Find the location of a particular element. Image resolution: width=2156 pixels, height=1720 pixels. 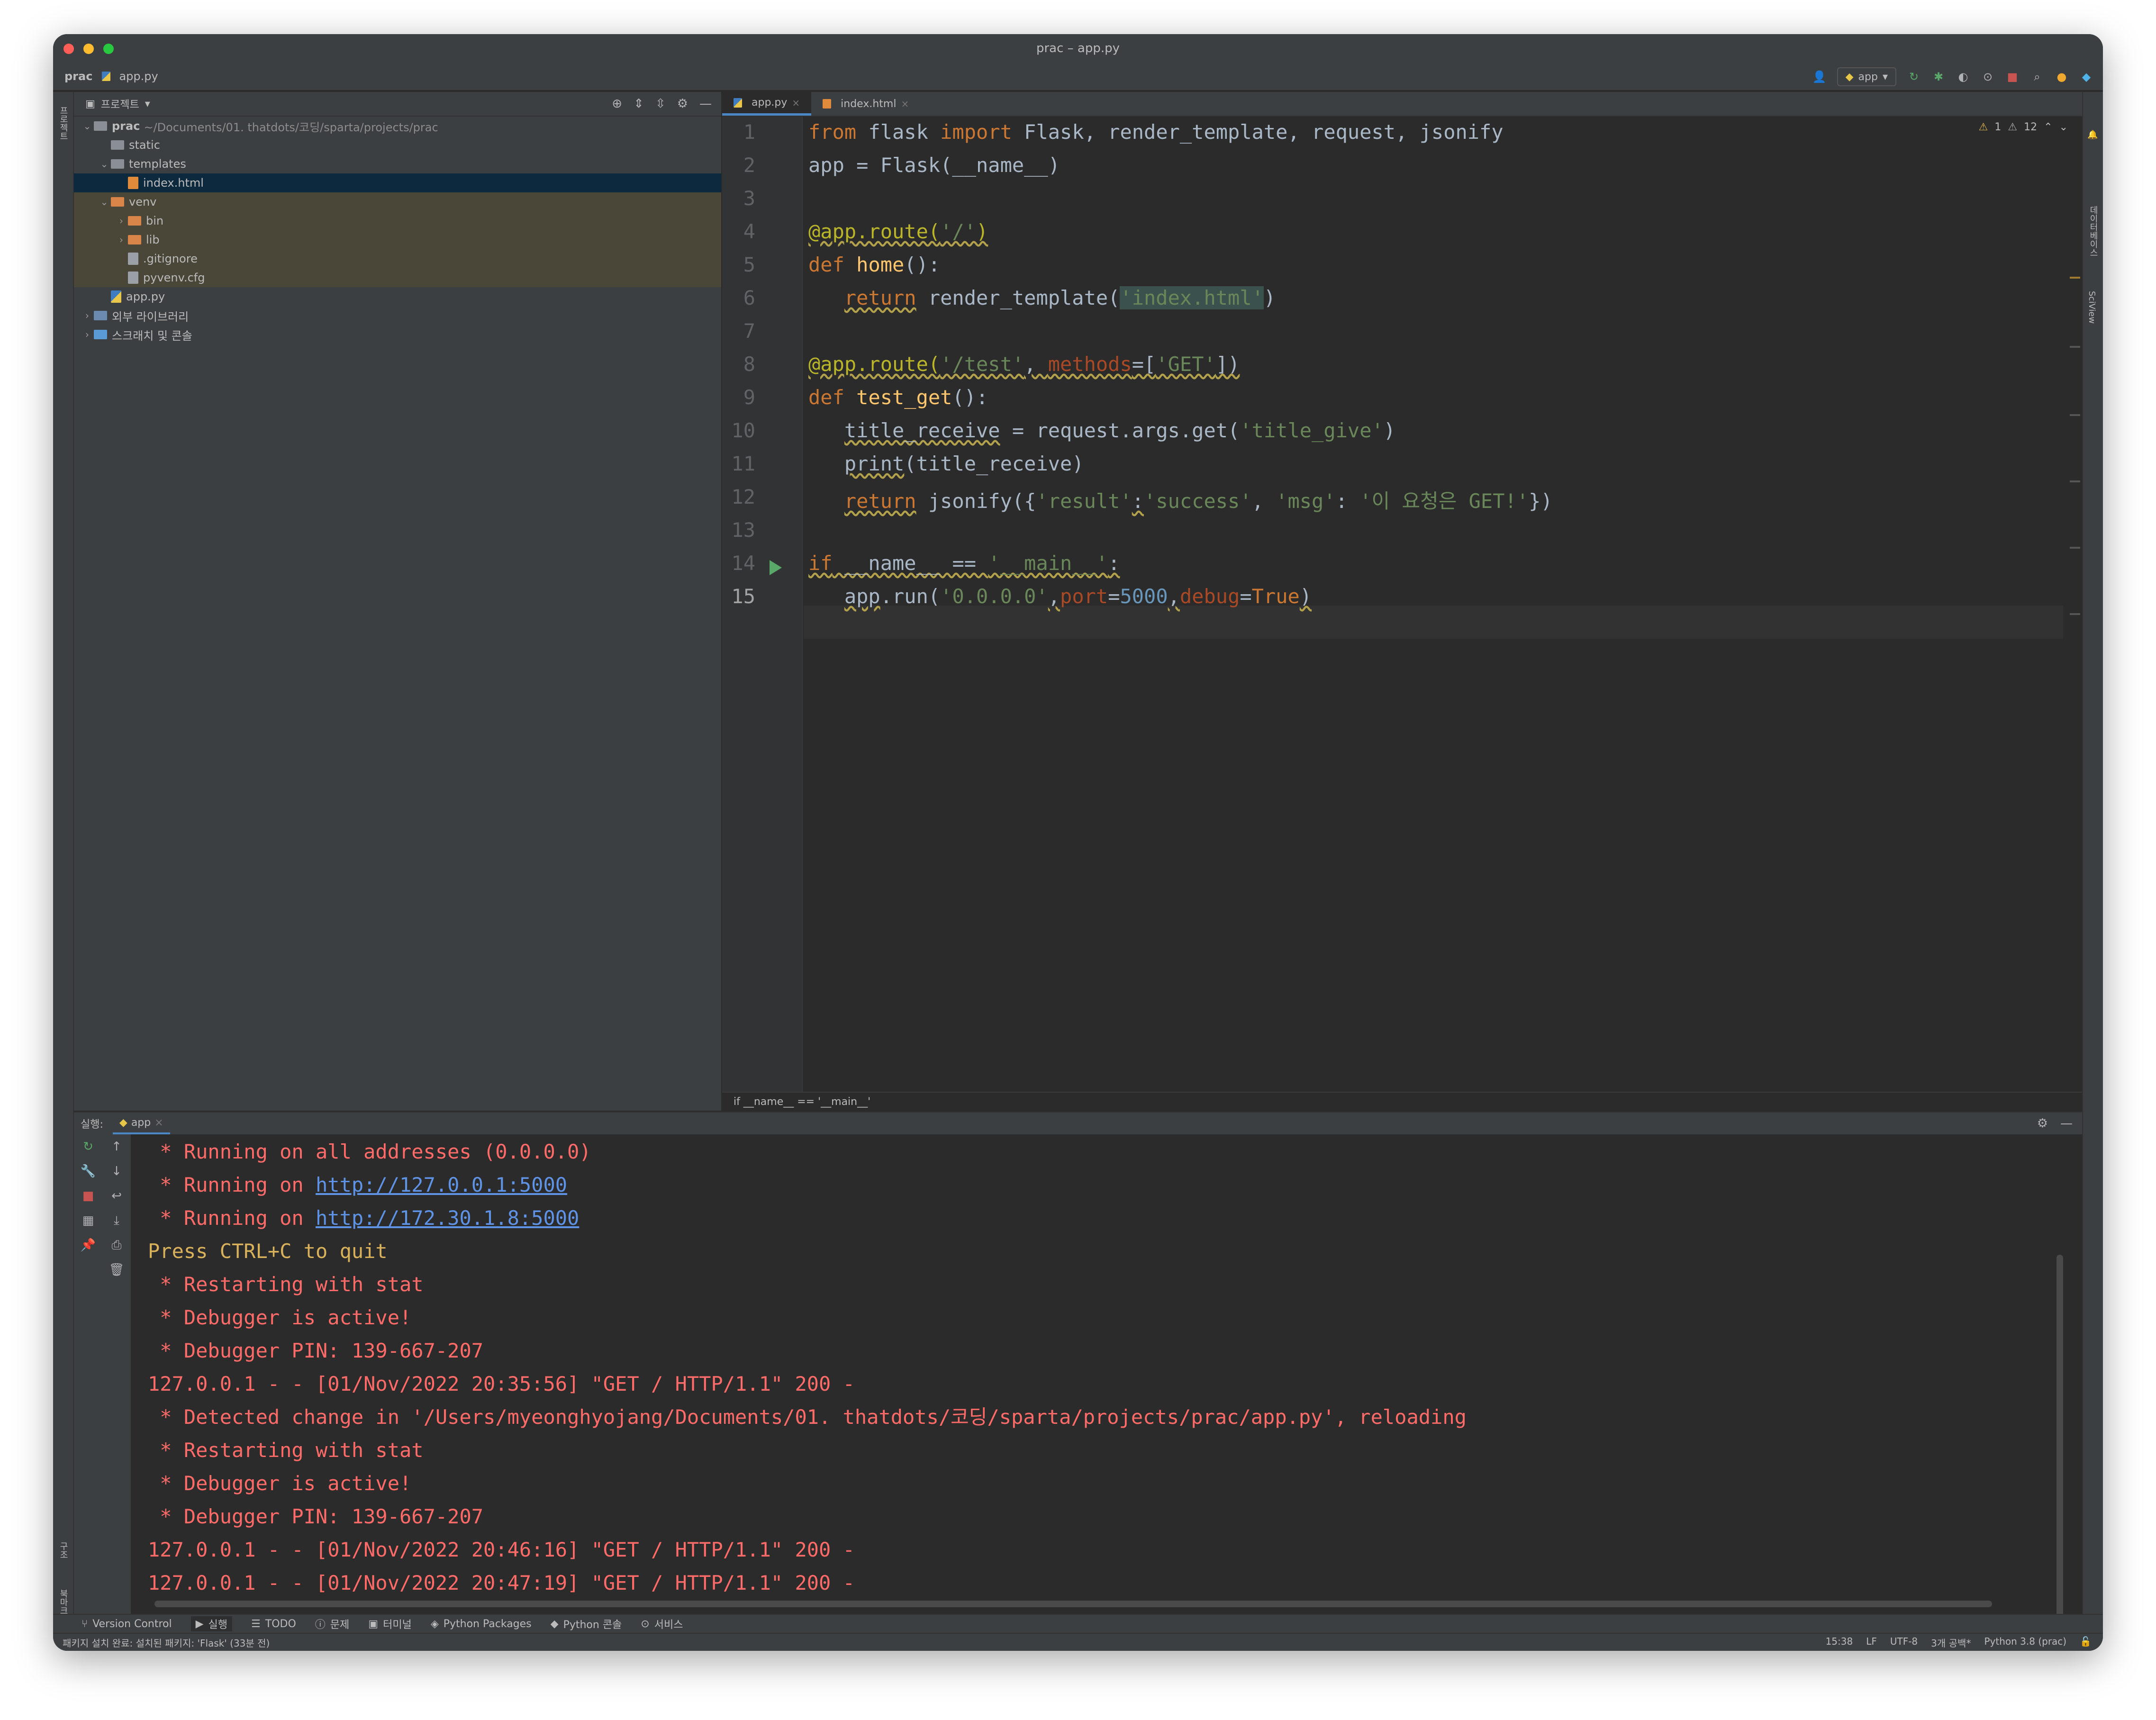

tool-window-button: ⊙ 서비스 is located at coordinates (662, 1624).